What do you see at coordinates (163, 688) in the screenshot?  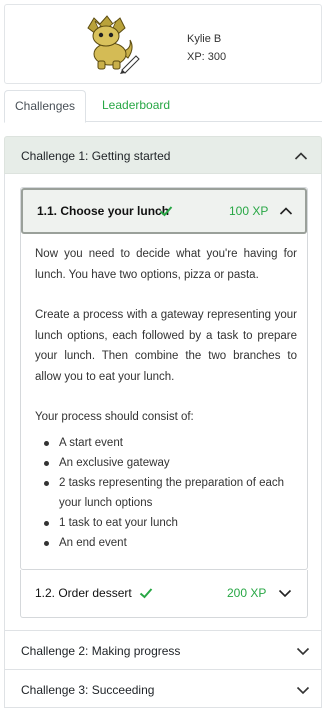 I see `challenge-3-header: Challenge 3: Succeeding` at bounding box center [163, 688].